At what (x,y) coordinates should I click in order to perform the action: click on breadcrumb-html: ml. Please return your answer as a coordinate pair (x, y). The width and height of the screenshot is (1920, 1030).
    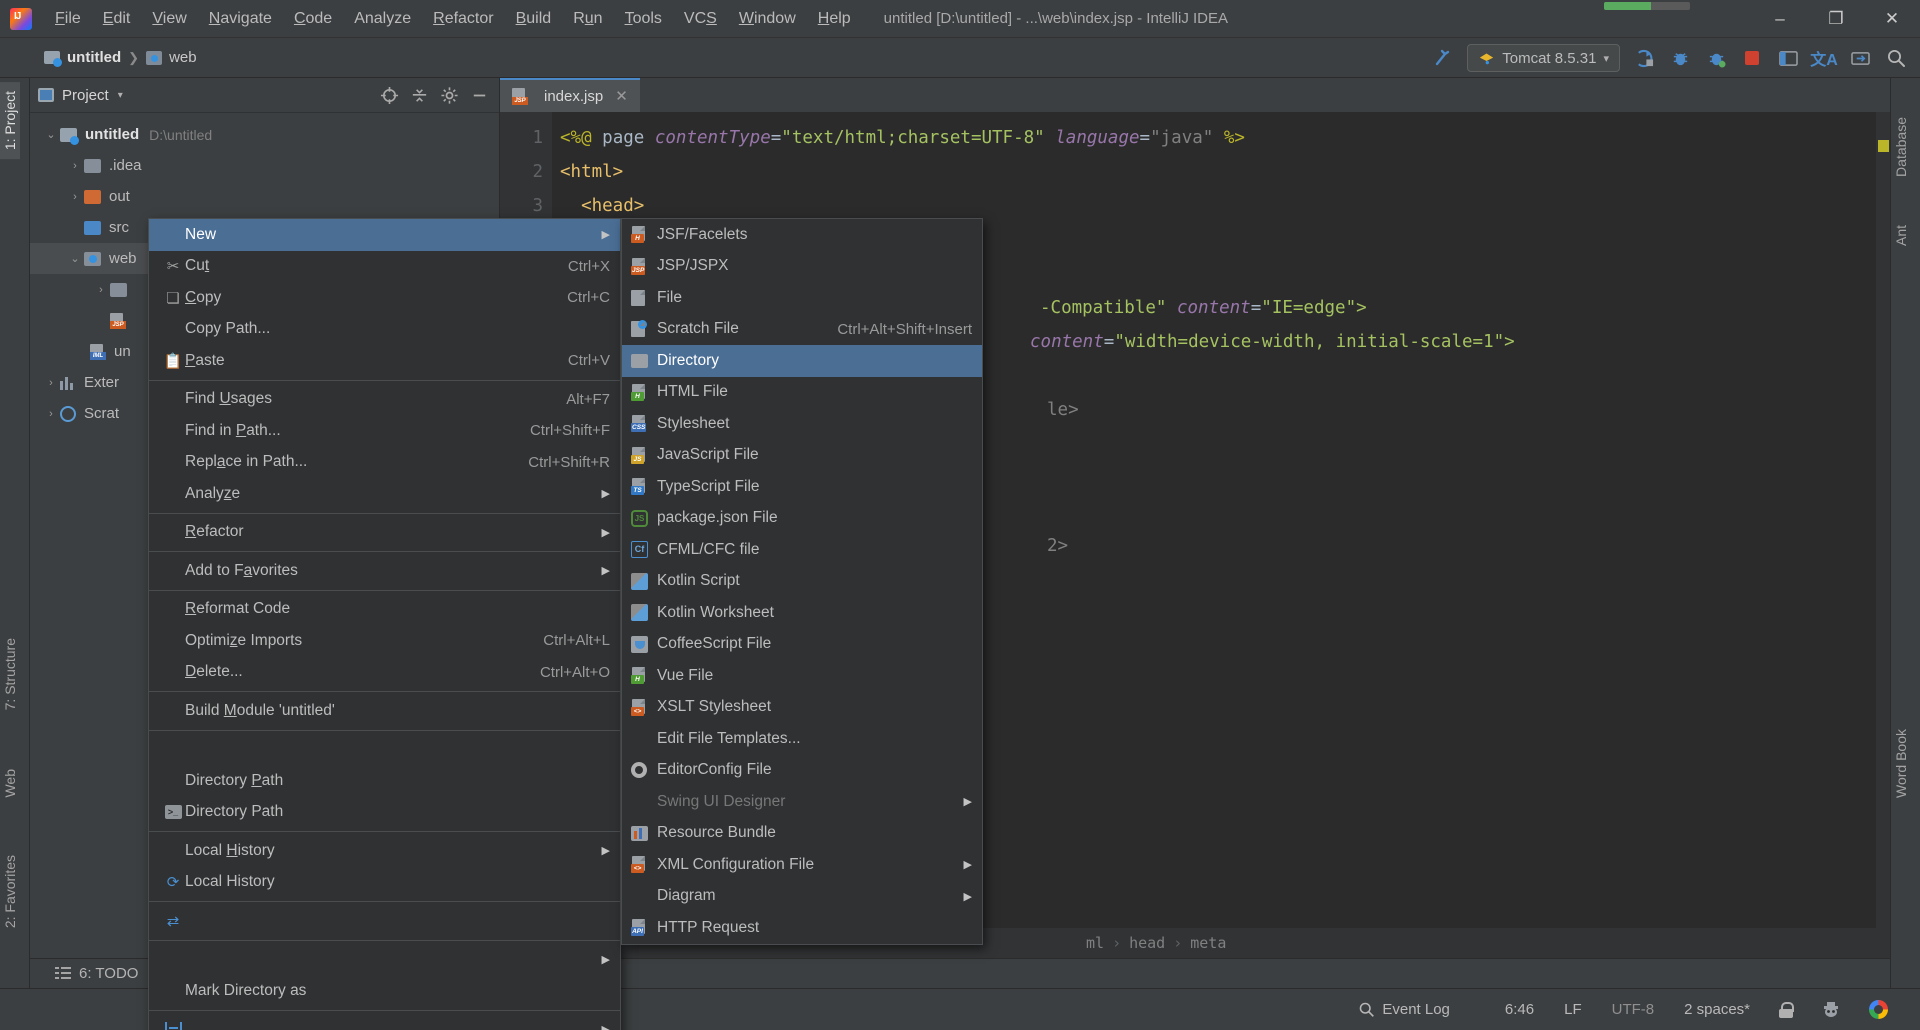
    Looking at the image, I should click on (1095, 943).